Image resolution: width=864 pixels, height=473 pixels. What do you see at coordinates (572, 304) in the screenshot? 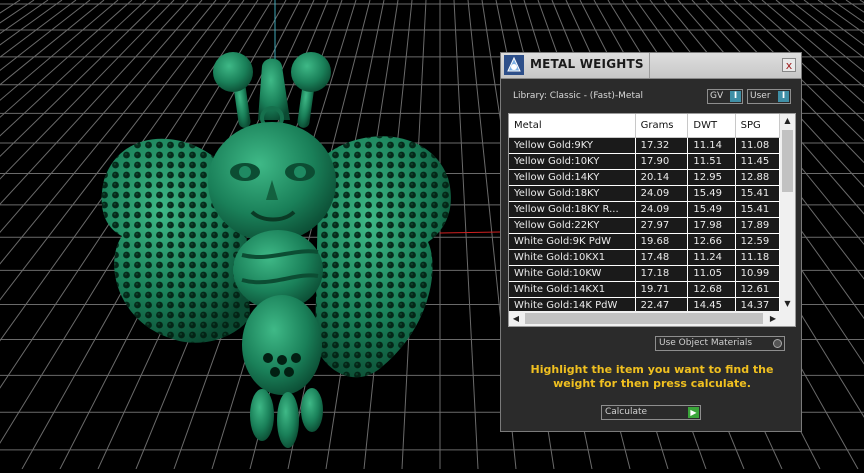
I see `table-cell: White Gold:14K PdW` at bounding box center [572, 304].